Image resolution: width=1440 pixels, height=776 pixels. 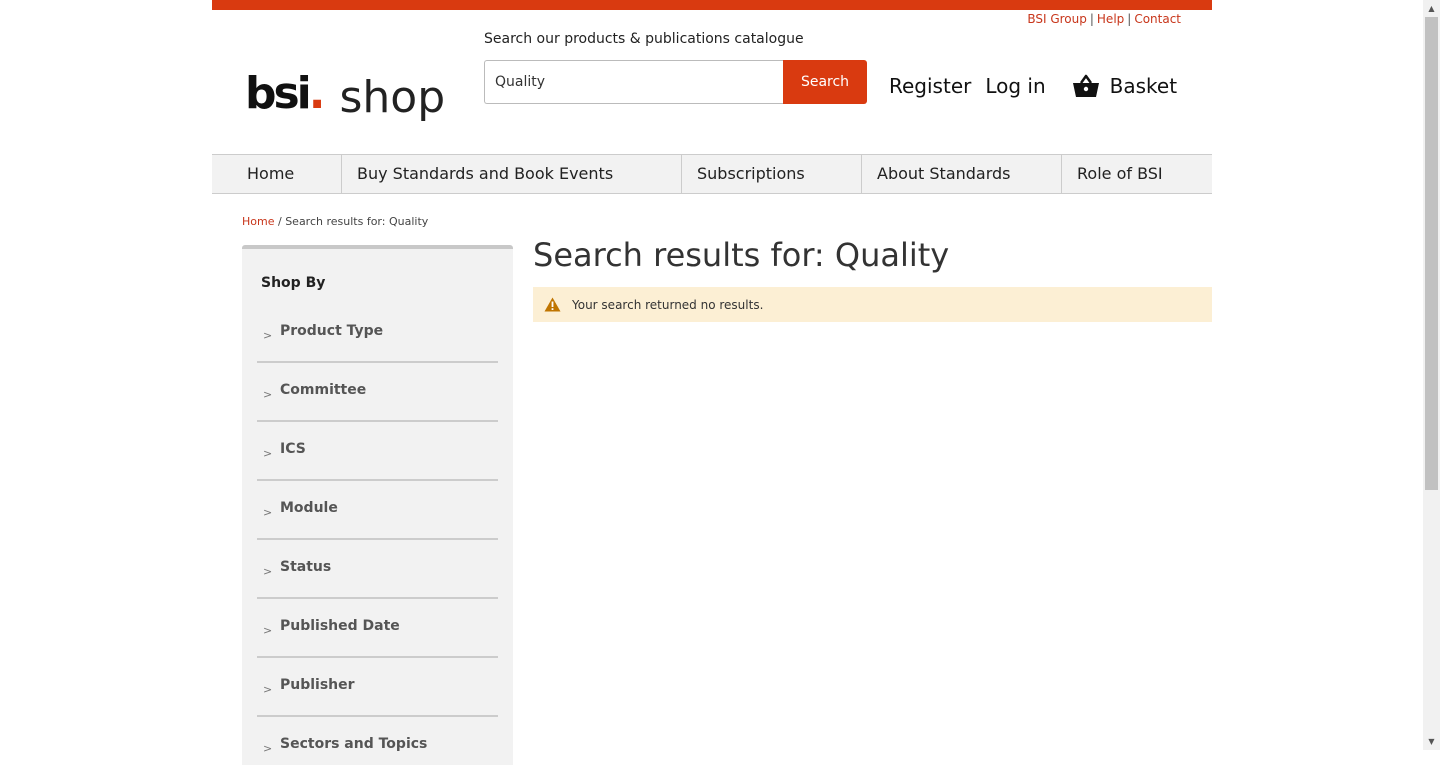 I want to click on utility-link-bsi-group: BSI Group, so click(x=1057, y=19).